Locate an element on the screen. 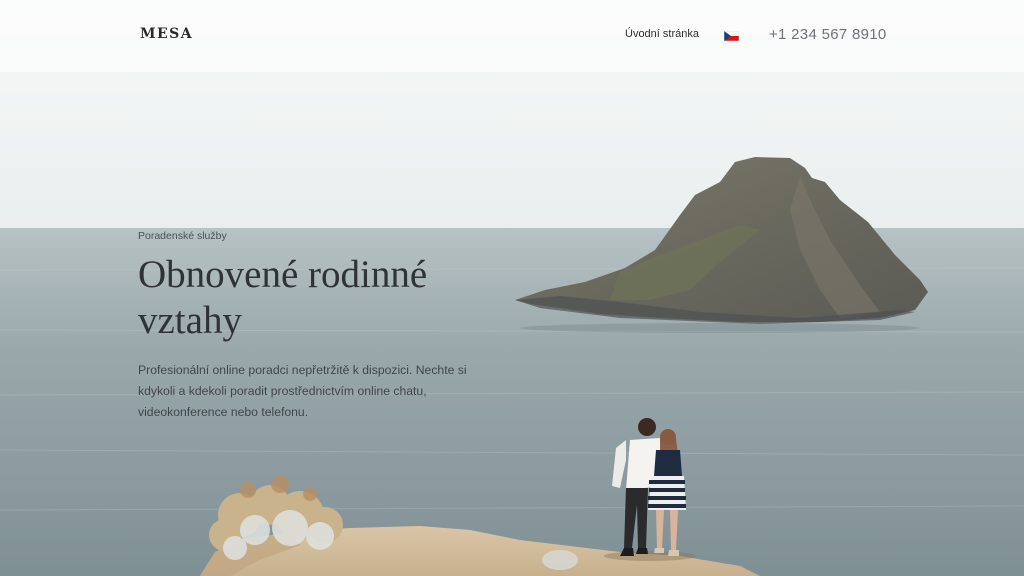  hero-headline: Obnovené rodinné vztahy is located at coordinates (283, 297).